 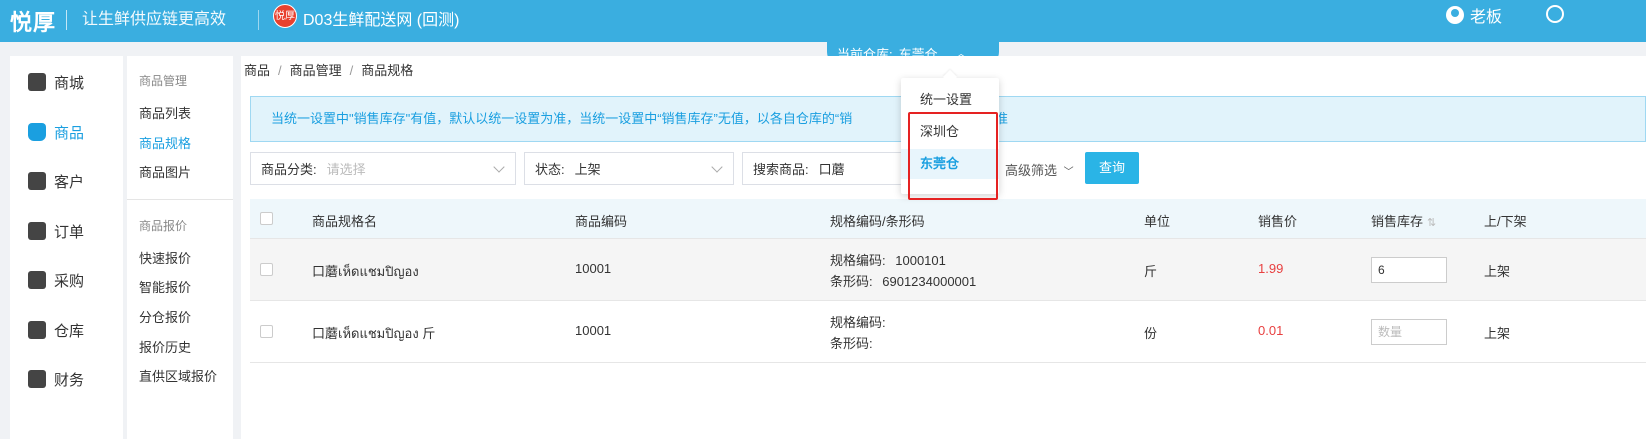 What do you see at coordinates (950, 100) in the screenshot?
I see `warehouse-option-unified: 统一设置` at bounding box center [950, 100].